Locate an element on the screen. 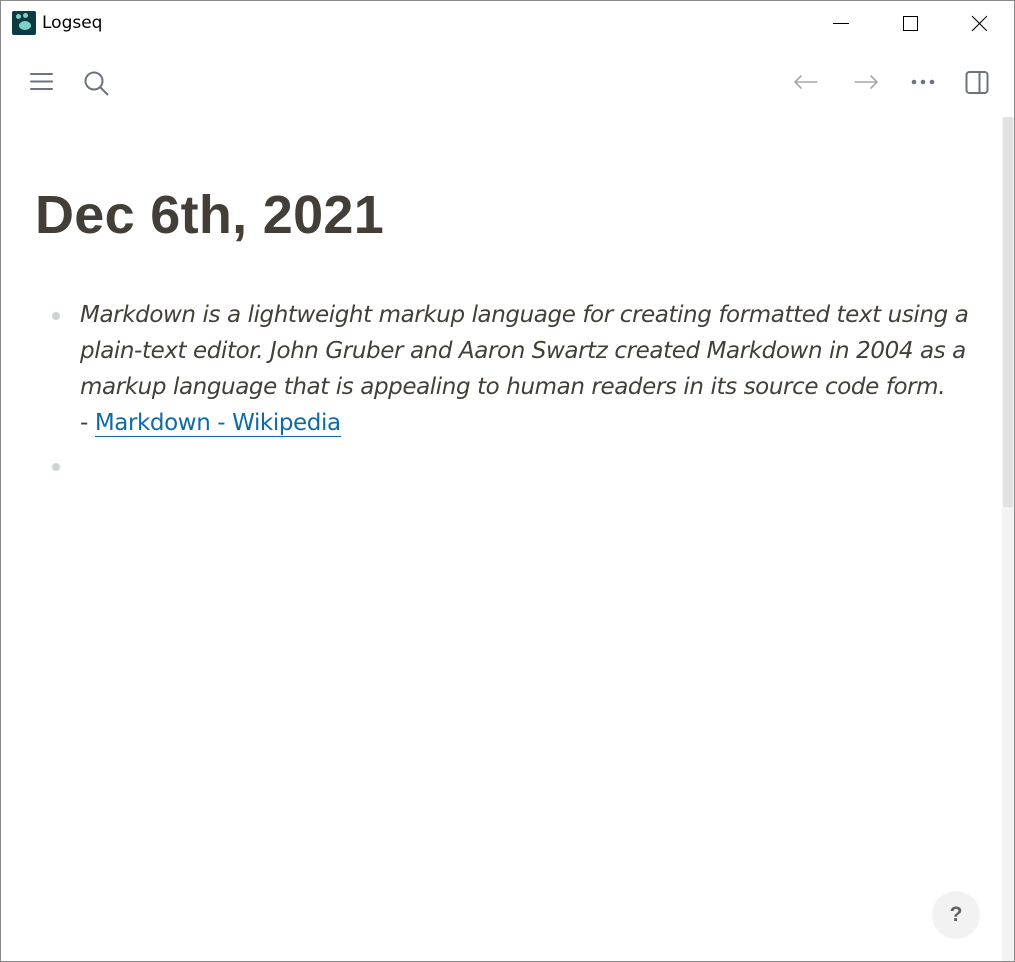 The height and width of the screenshot is (962, 1015). scrollbar is located at coordinates (1008, 539).